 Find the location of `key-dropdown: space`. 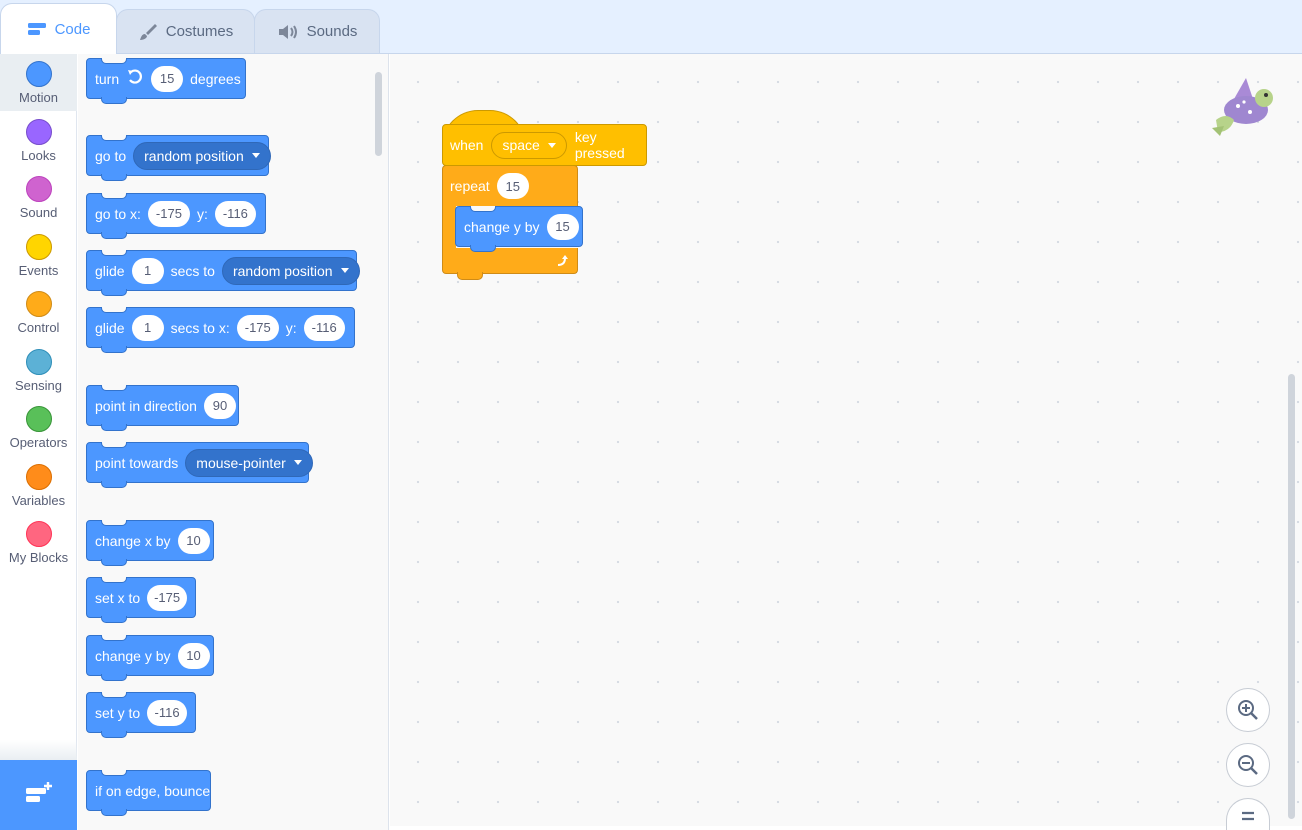

key-dropdown: space is located at coordinates (529, 145).